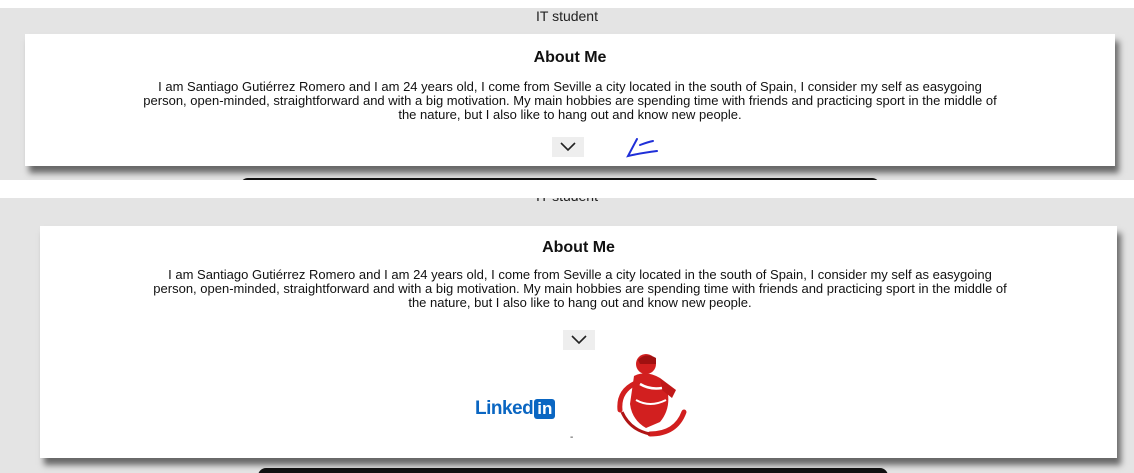 This screenshot has height=473, width=1134. I want to click on linkedin-link: Linked in, so click(515, 409).